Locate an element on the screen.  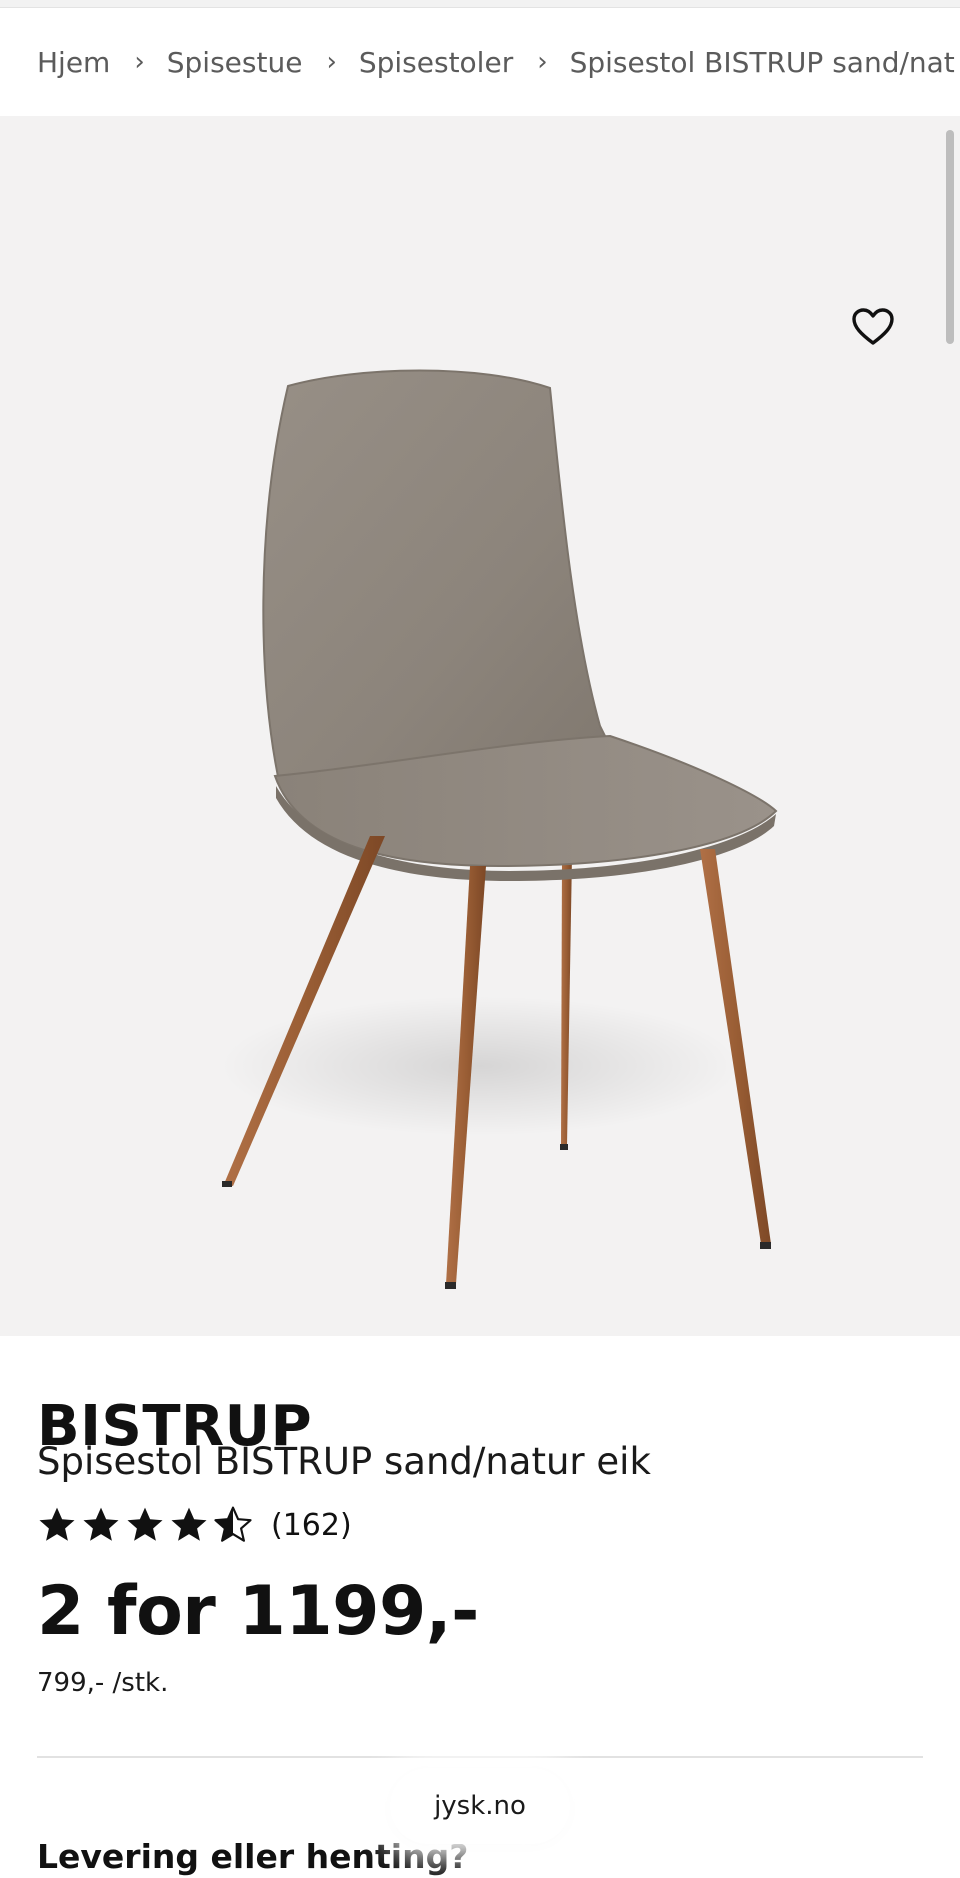
rating-stars is located at coordinates (145, 1525).